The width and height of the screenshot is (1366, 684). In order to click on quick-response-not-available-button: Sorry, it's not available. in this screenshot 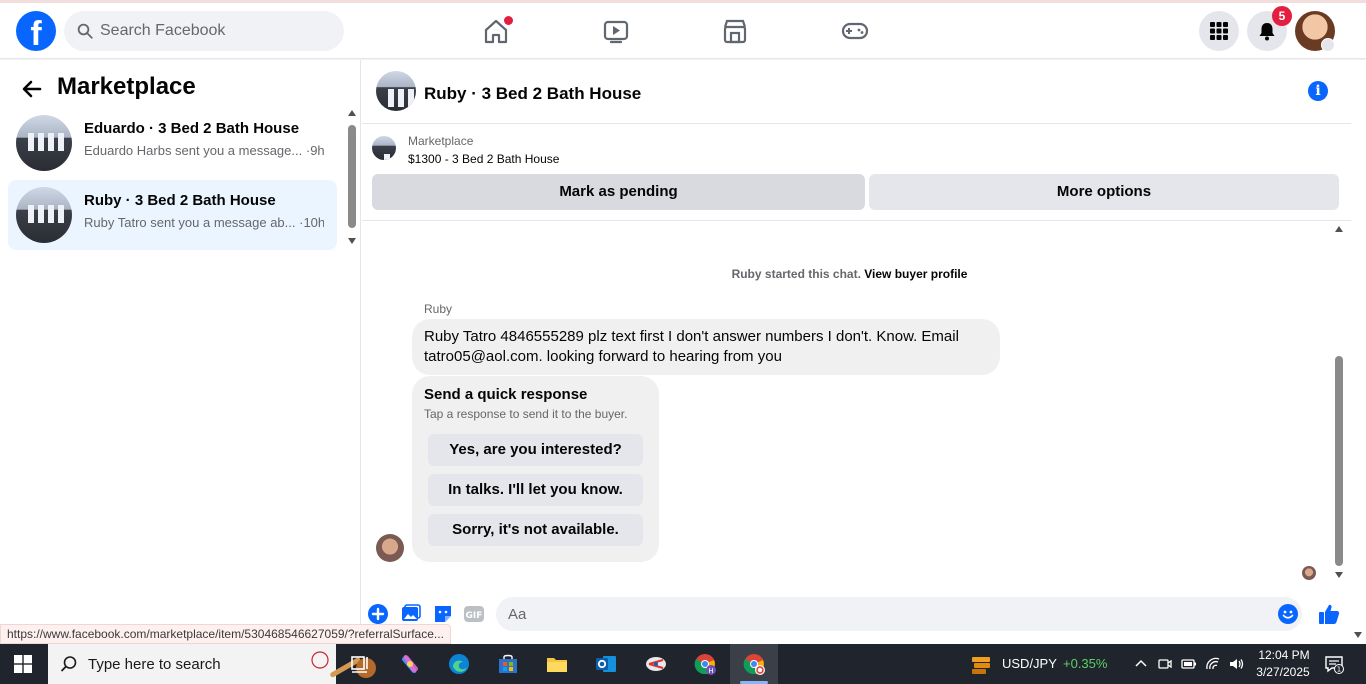, I will do `click(535, 530)`.